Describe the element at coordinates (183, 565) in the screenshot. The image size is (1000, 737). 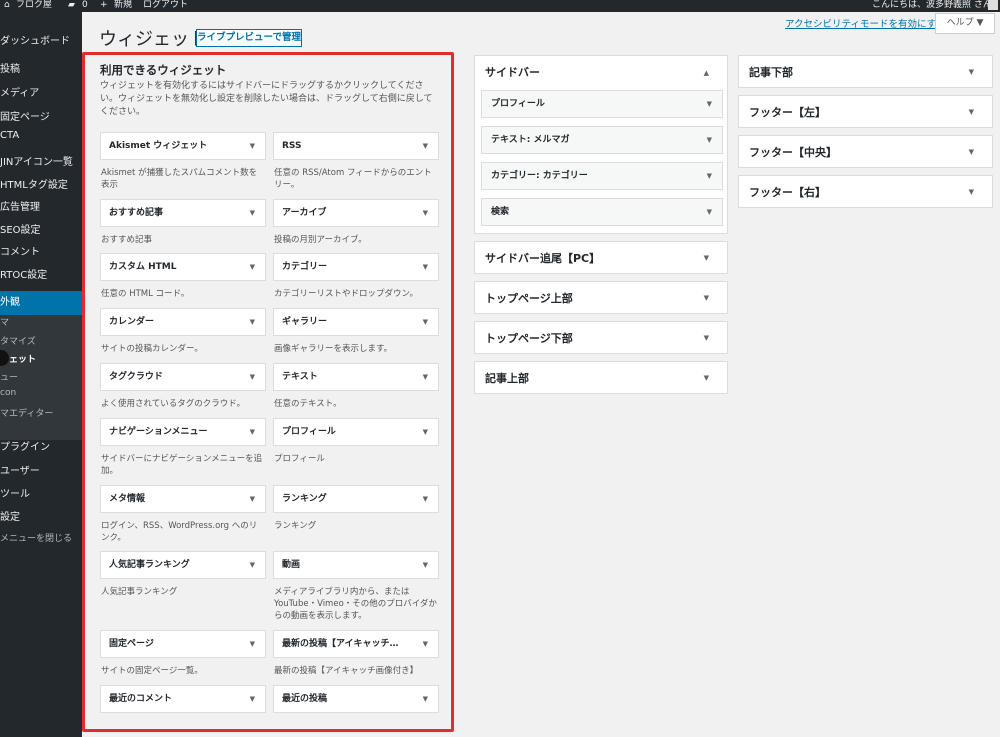
I see `available-widget: 人気記事ランキング ▼` at that location.